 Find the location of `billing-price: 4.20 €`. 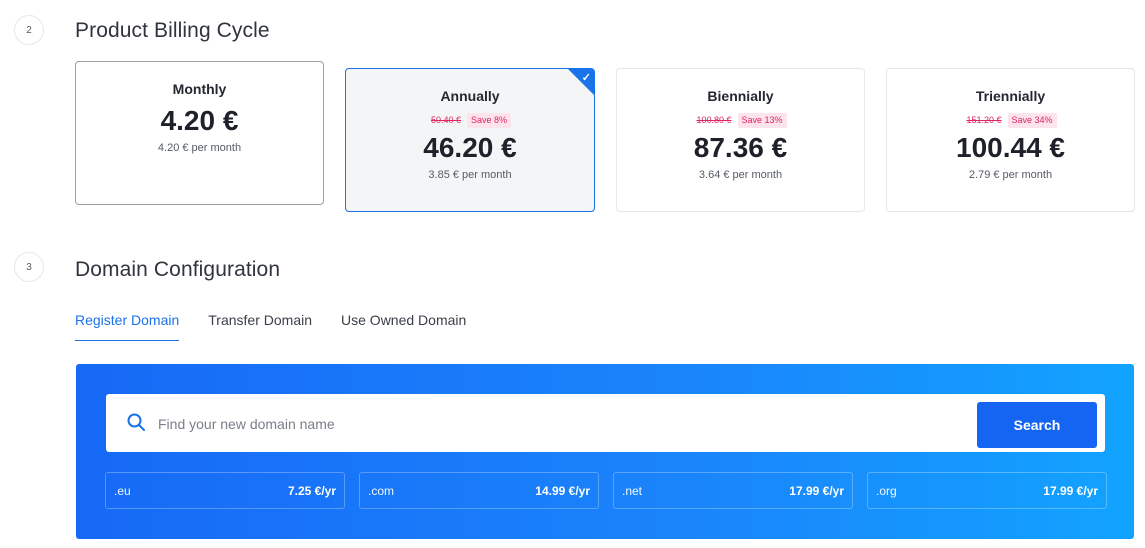

billing-price: 4.20 € is located at coordinates (199, 120).